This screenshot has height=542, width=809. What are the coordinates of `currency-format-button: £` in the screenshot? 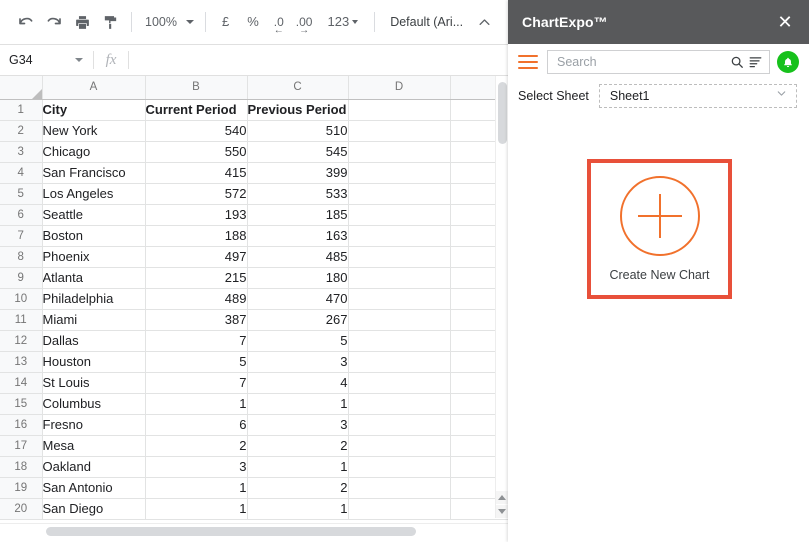 It's located at (225, 22).